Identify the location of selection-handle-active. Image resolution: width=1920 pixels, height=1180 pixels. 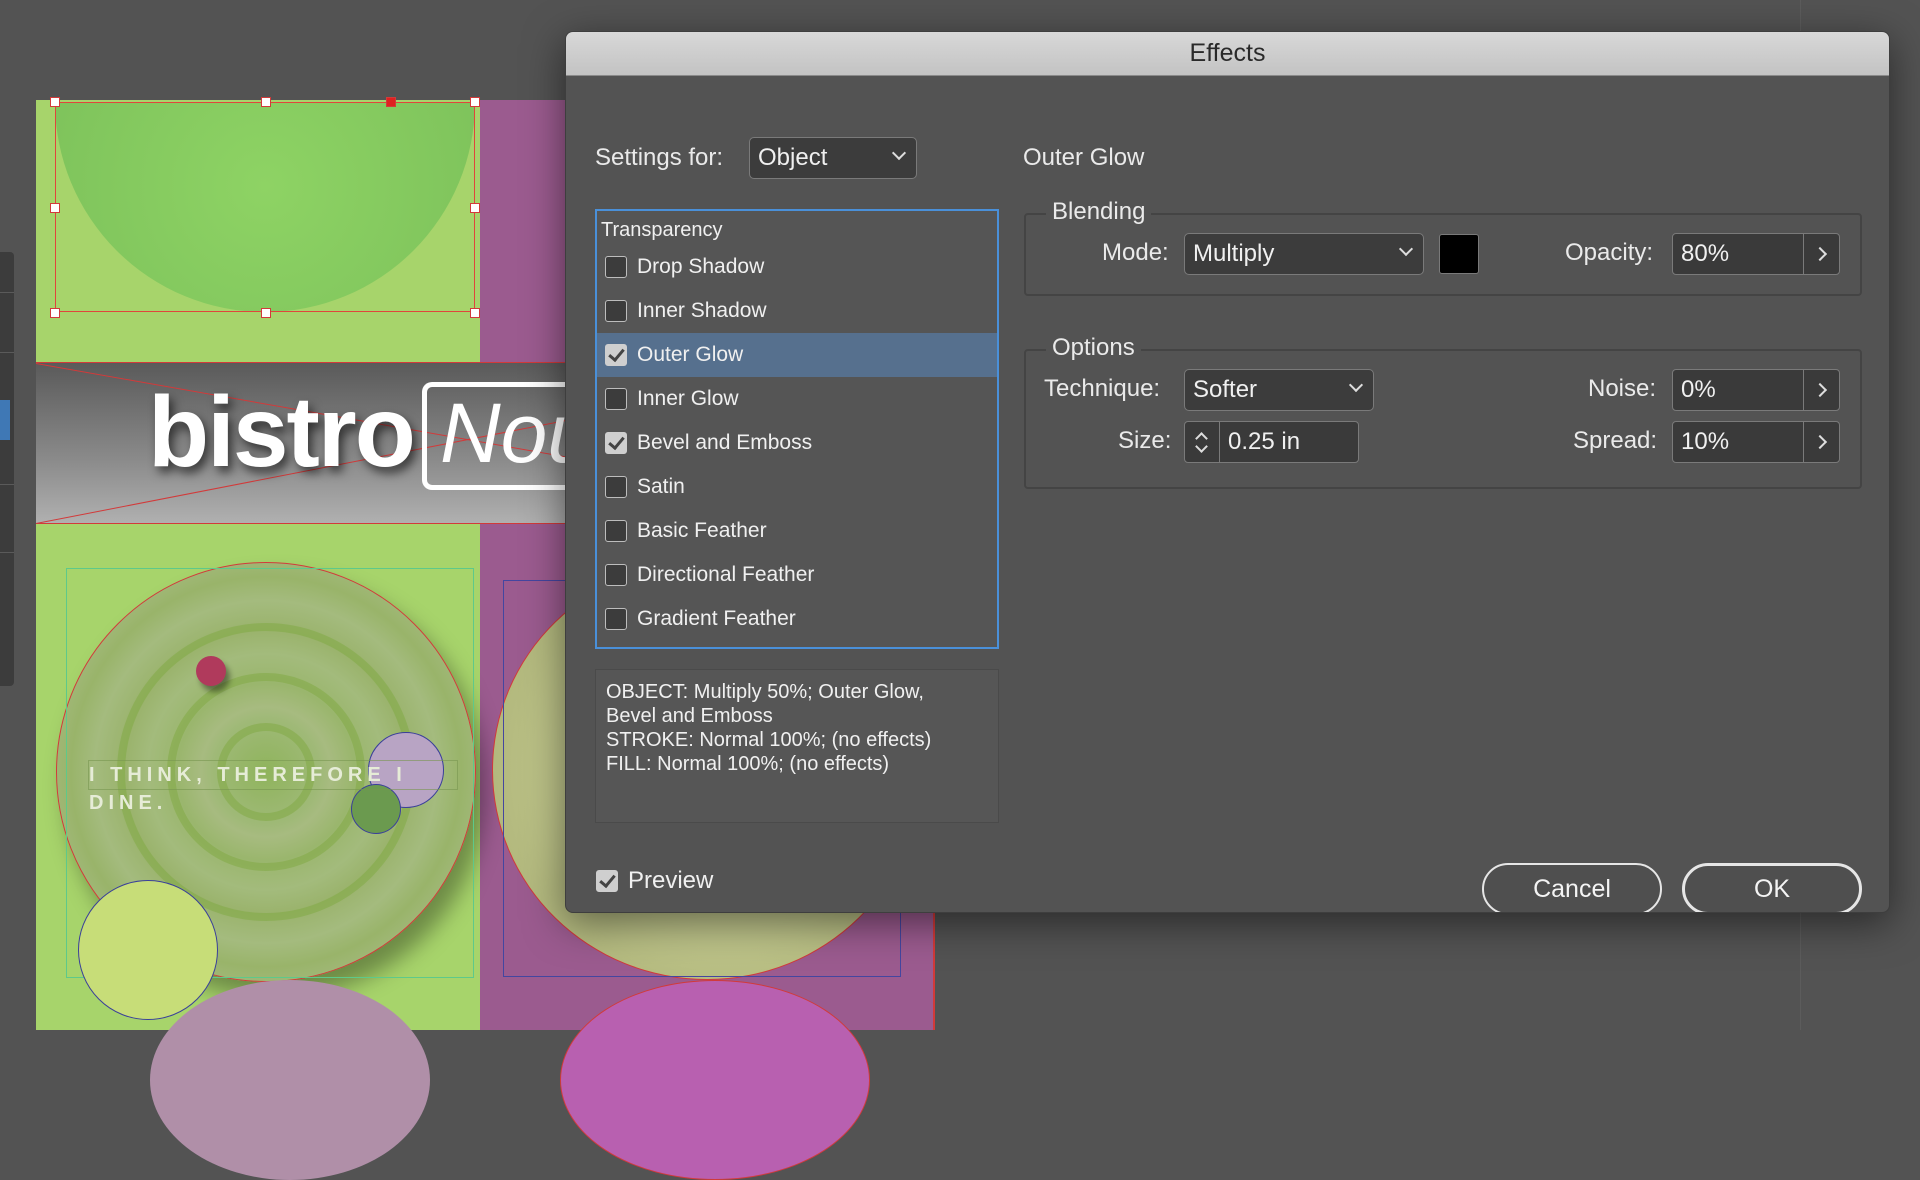
(391, 102).